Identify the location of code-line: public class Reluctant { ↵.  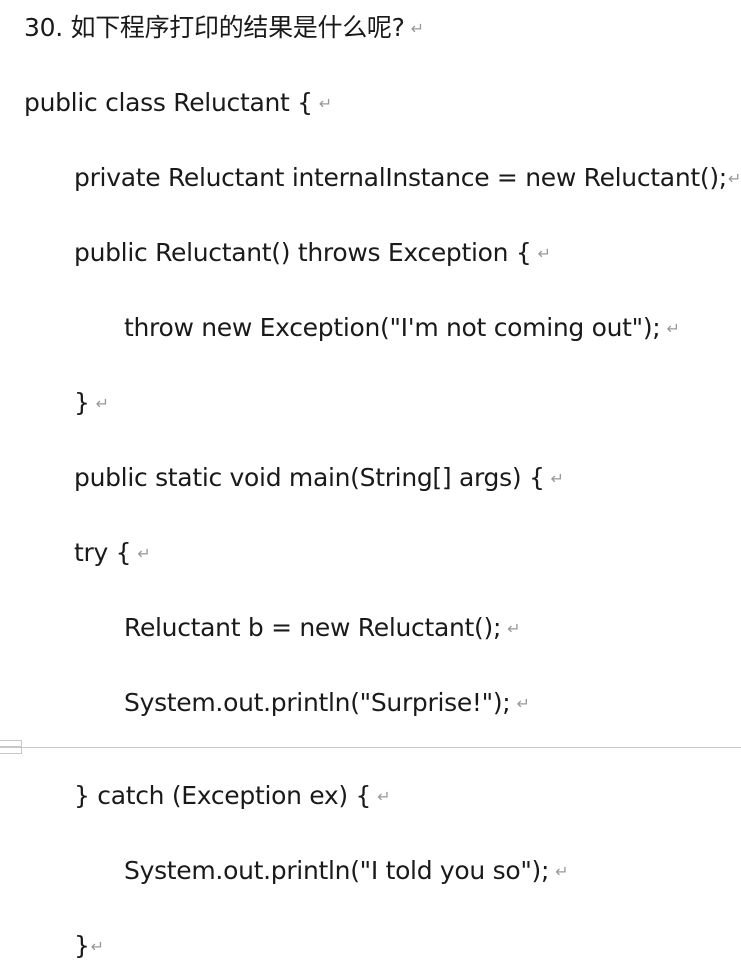
(178, 103).